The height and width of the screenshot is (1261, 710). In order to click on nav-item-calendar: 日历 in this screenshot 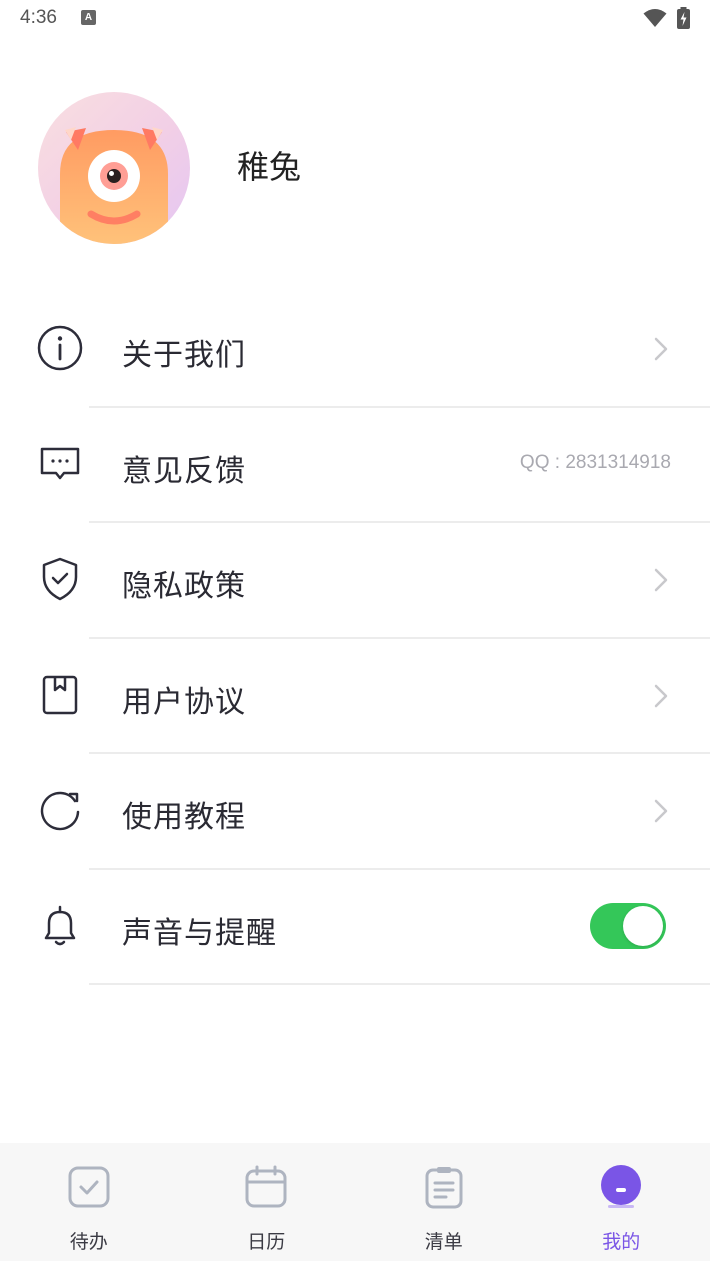, I will do `click(267, 1202)`.